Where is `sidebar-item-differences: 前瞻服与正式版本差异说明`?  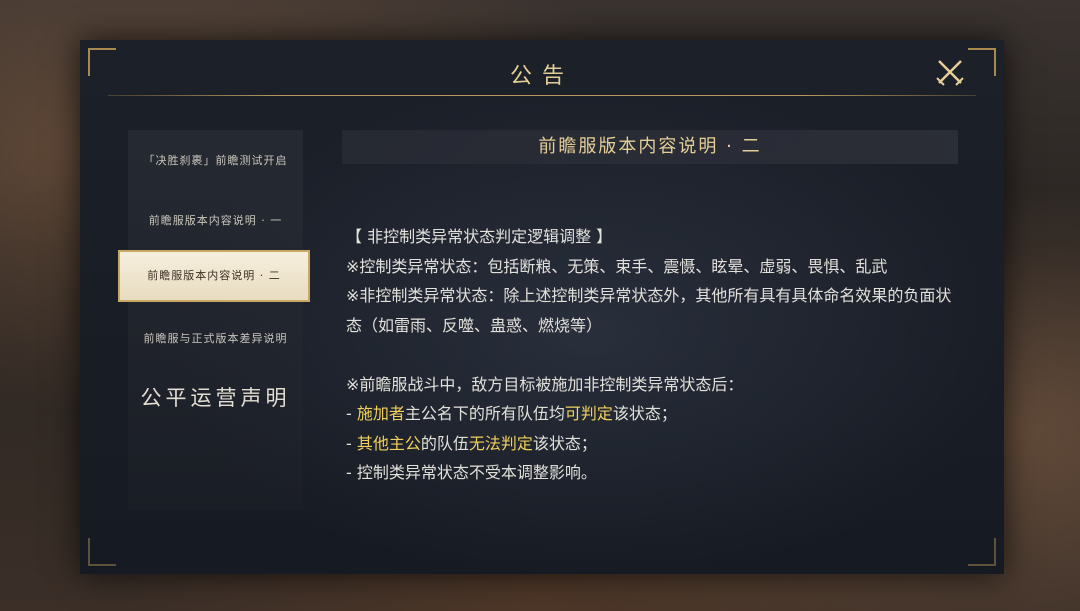
sidebar-item-differences: 前瞻服与正式版本差异说明 is located at coordinates (215, 338).